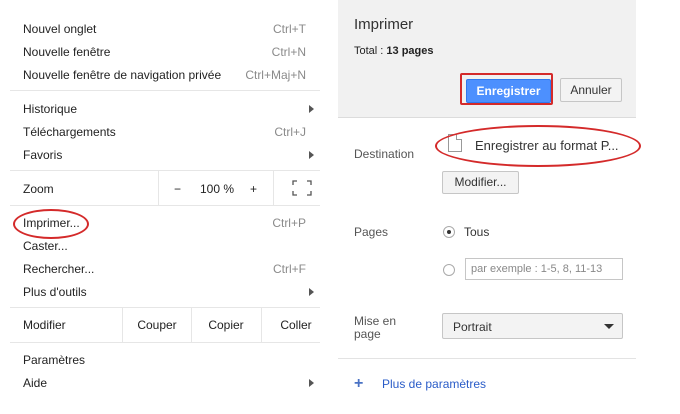 This screenshot has width=680, height=414. I want to click on pages-all-label: Tous, so click(477, 232).